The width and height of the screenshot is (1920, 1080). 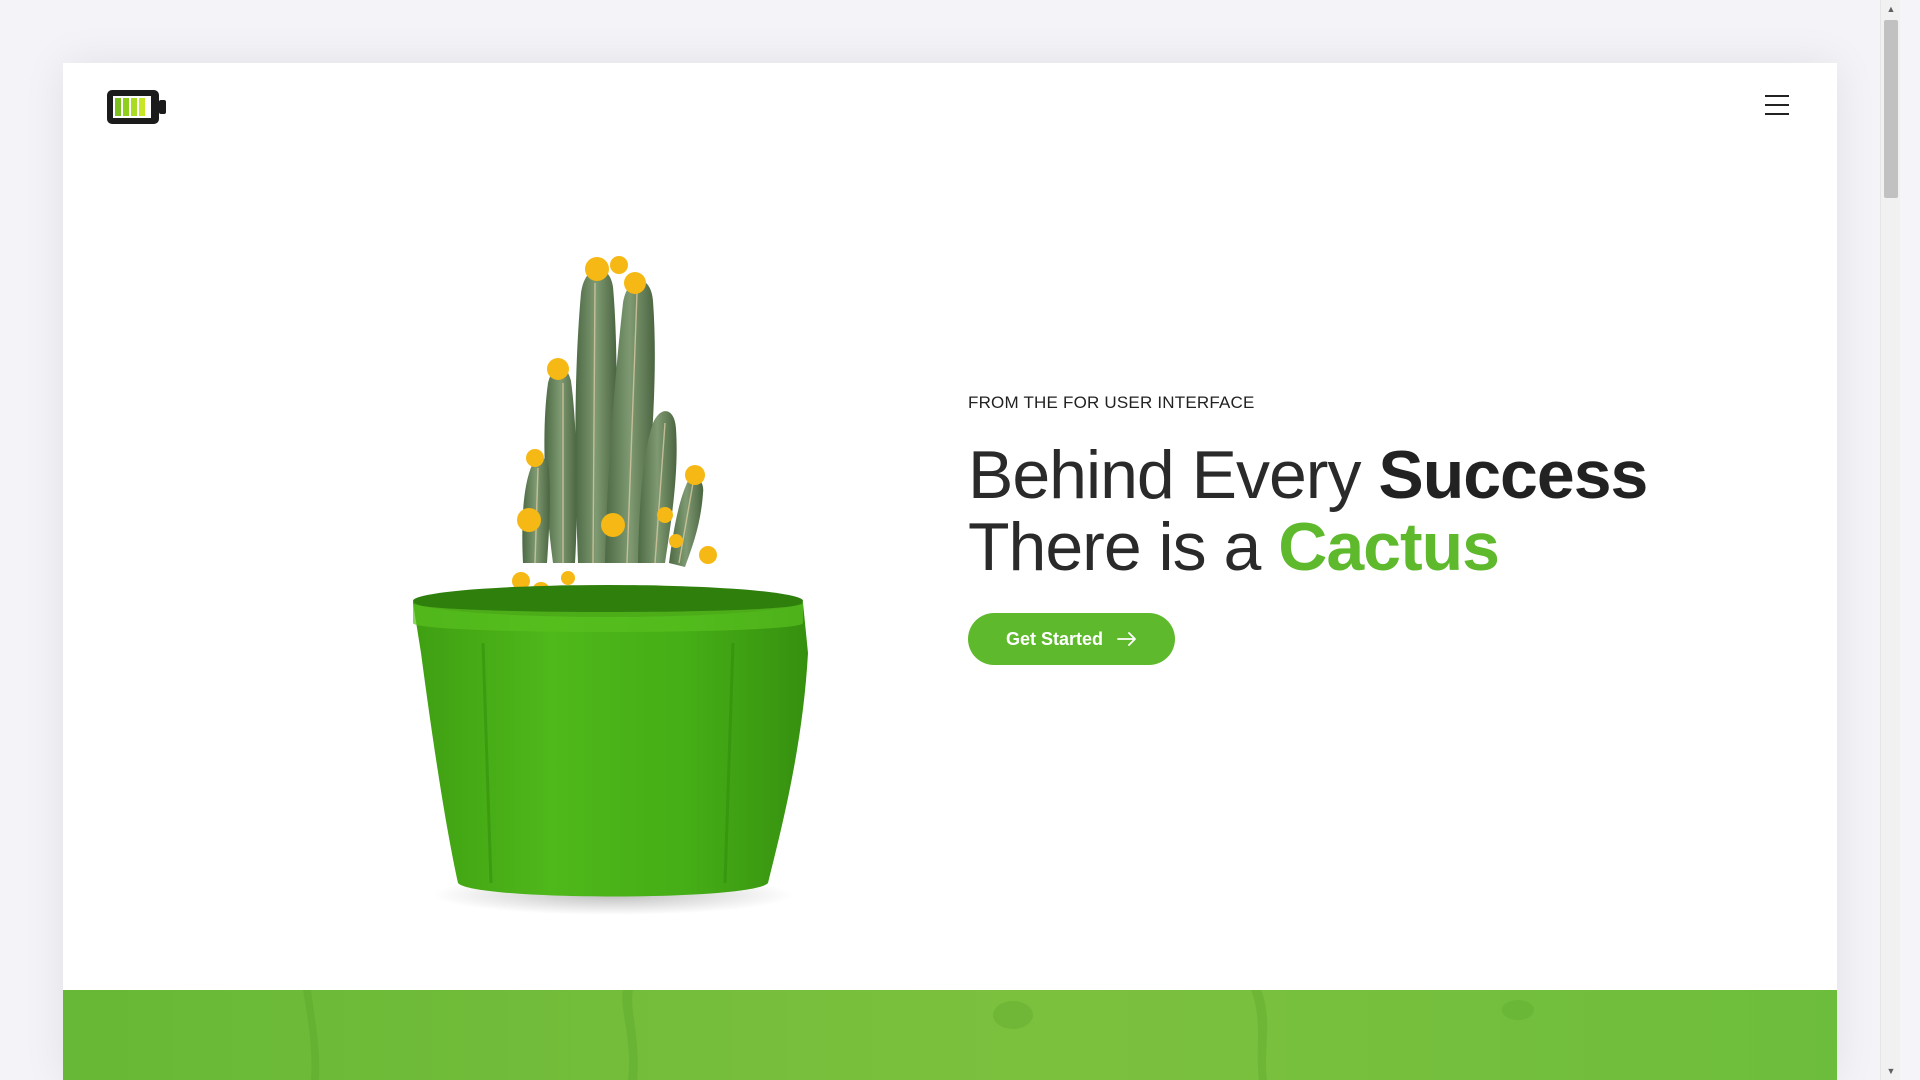 What do you see at coordinates (1173, 475) in the screenshot?
I see `headline-light-text: Behind Every` at bounding box center [1173, 475].